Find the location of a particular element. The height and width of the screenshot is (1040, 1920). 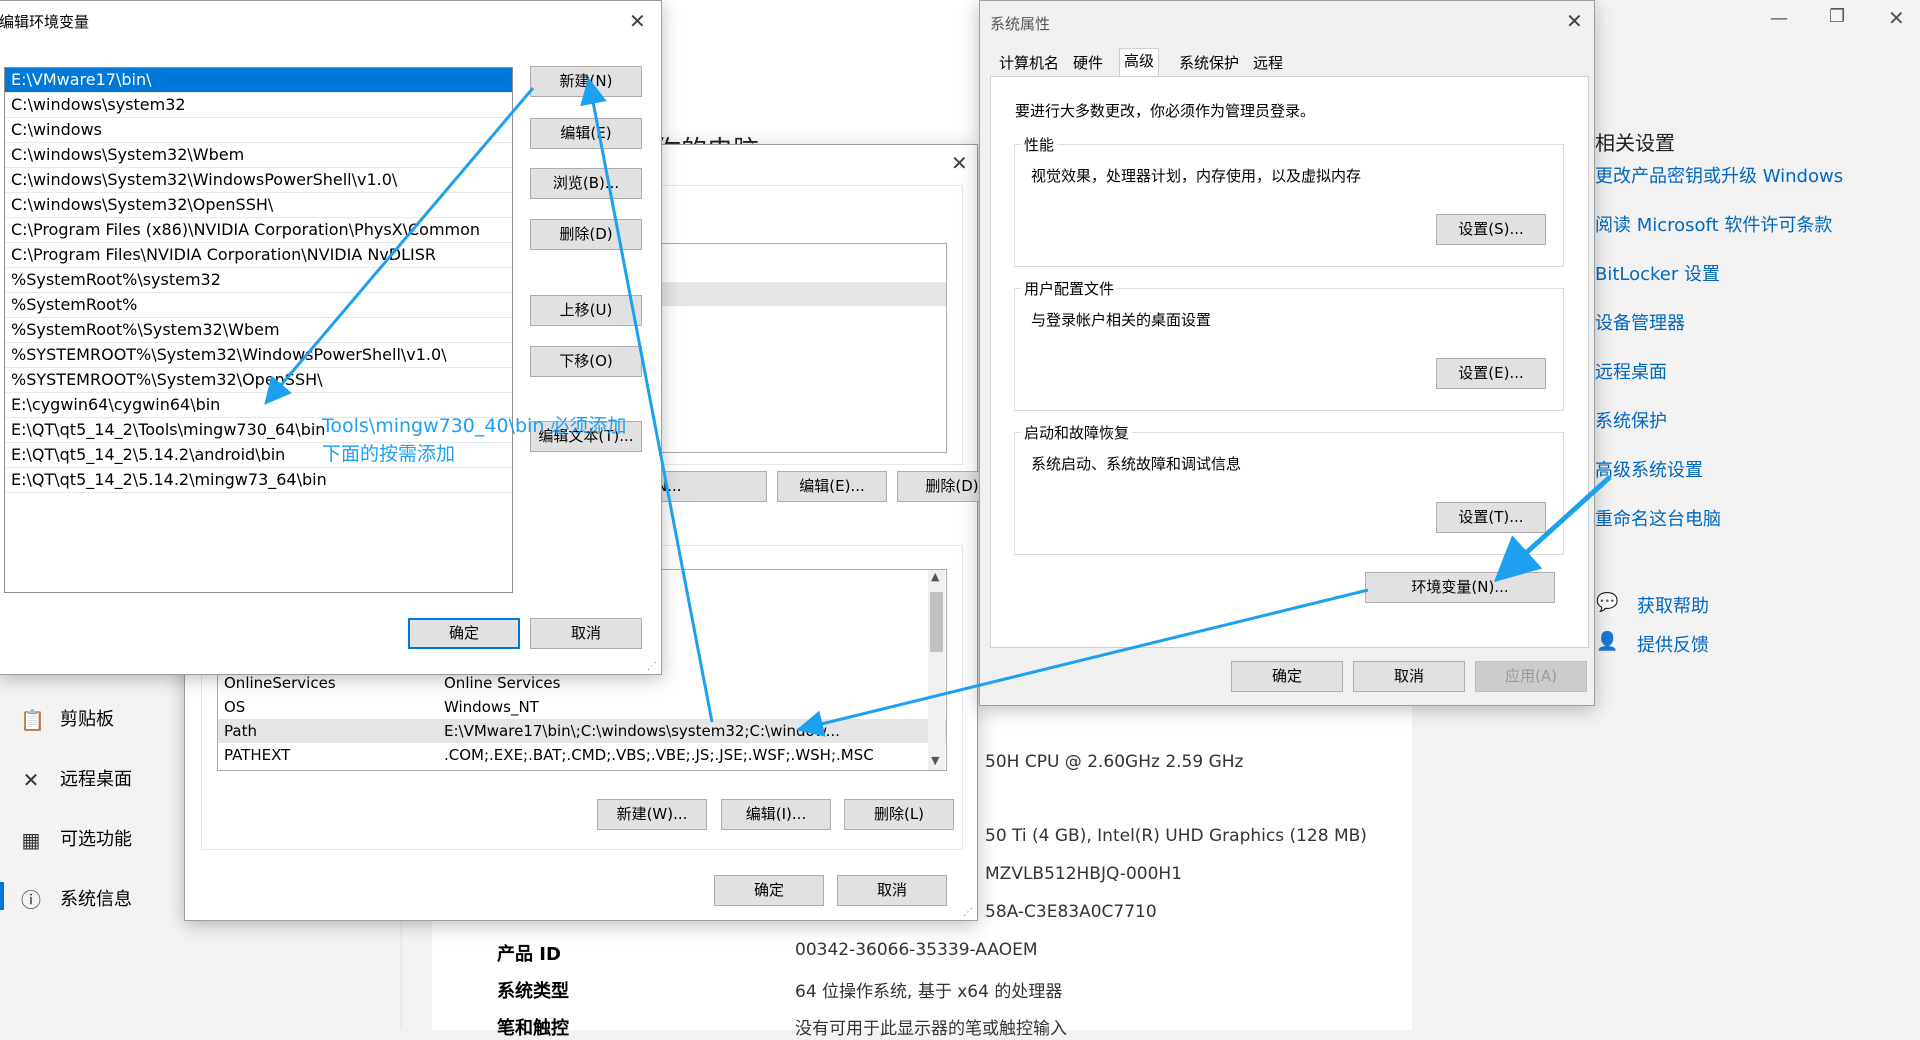

arrow-to-new-button is located at coordinates (647, 400).